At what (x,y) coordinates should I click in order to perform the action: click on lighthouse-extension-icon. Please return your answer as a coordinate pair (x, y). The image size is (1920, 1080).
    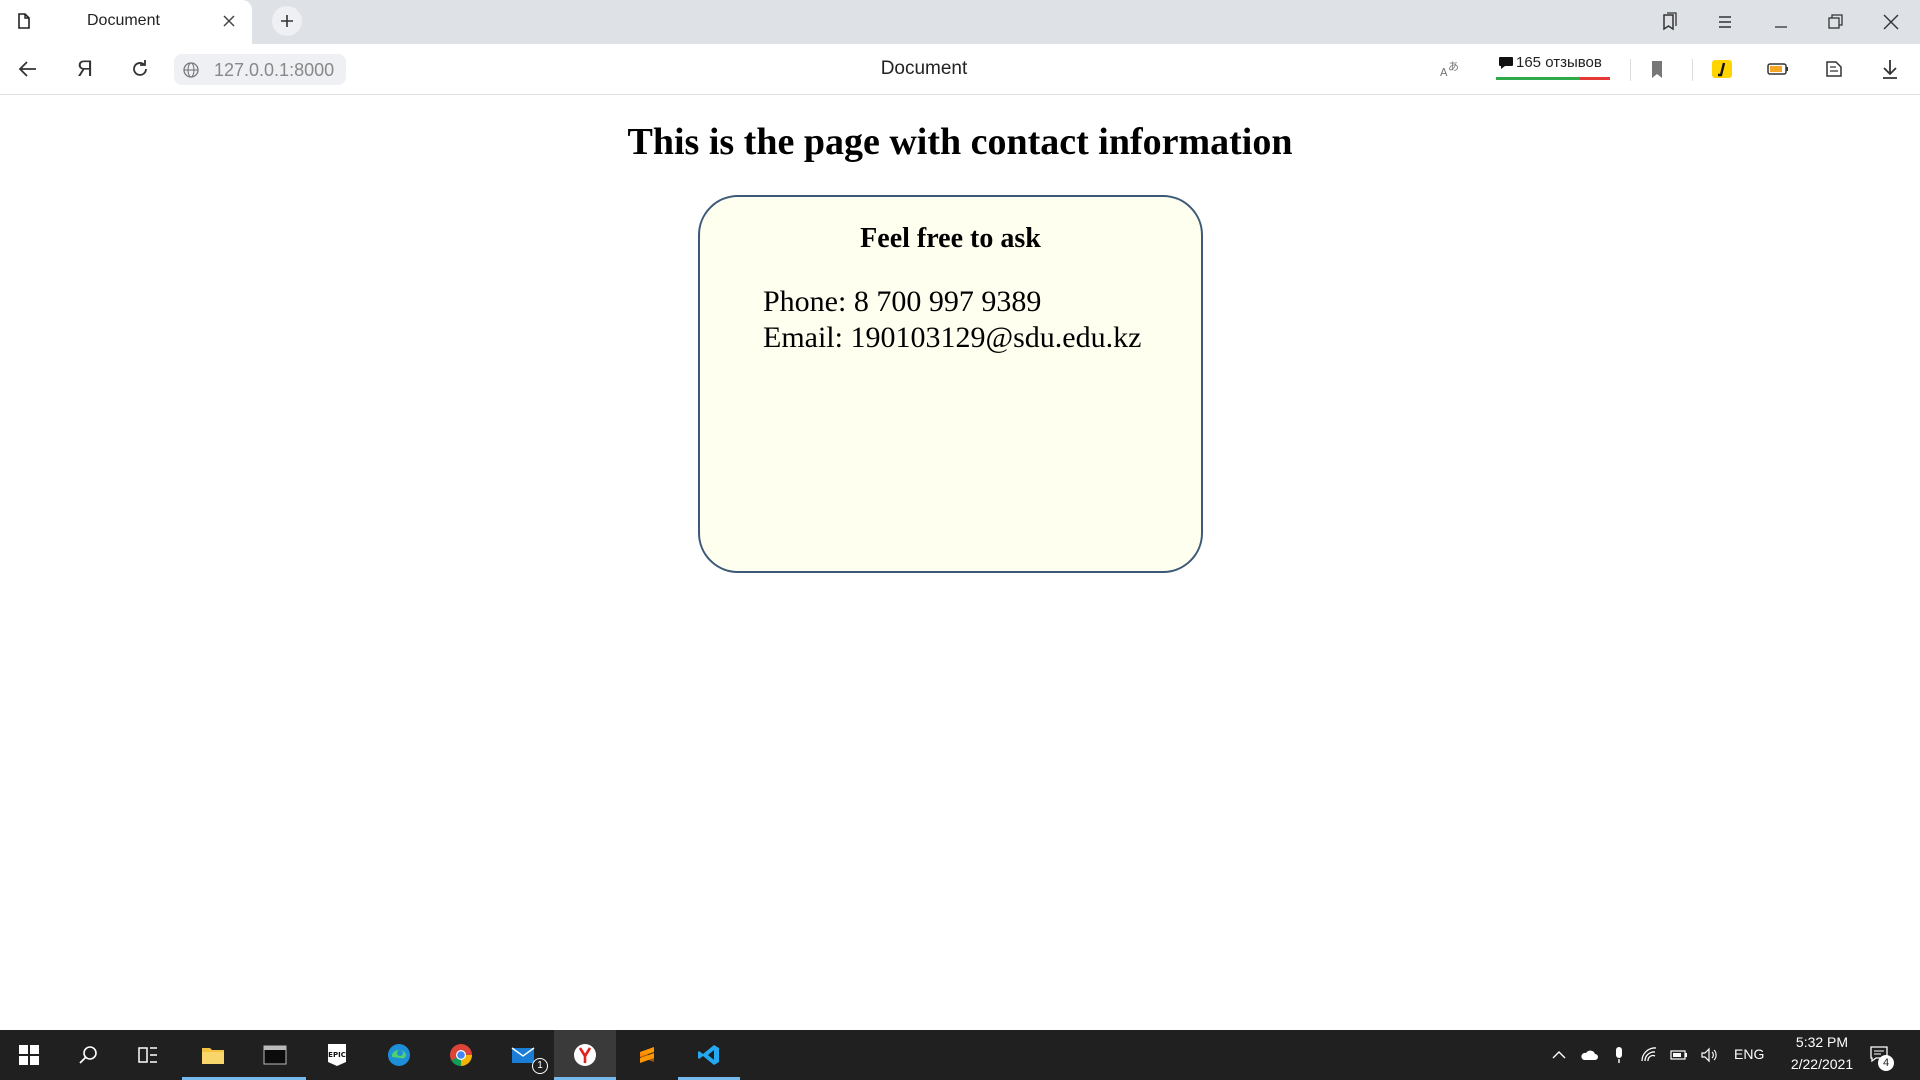
    Looking at the image, I should click on (1722, 69).